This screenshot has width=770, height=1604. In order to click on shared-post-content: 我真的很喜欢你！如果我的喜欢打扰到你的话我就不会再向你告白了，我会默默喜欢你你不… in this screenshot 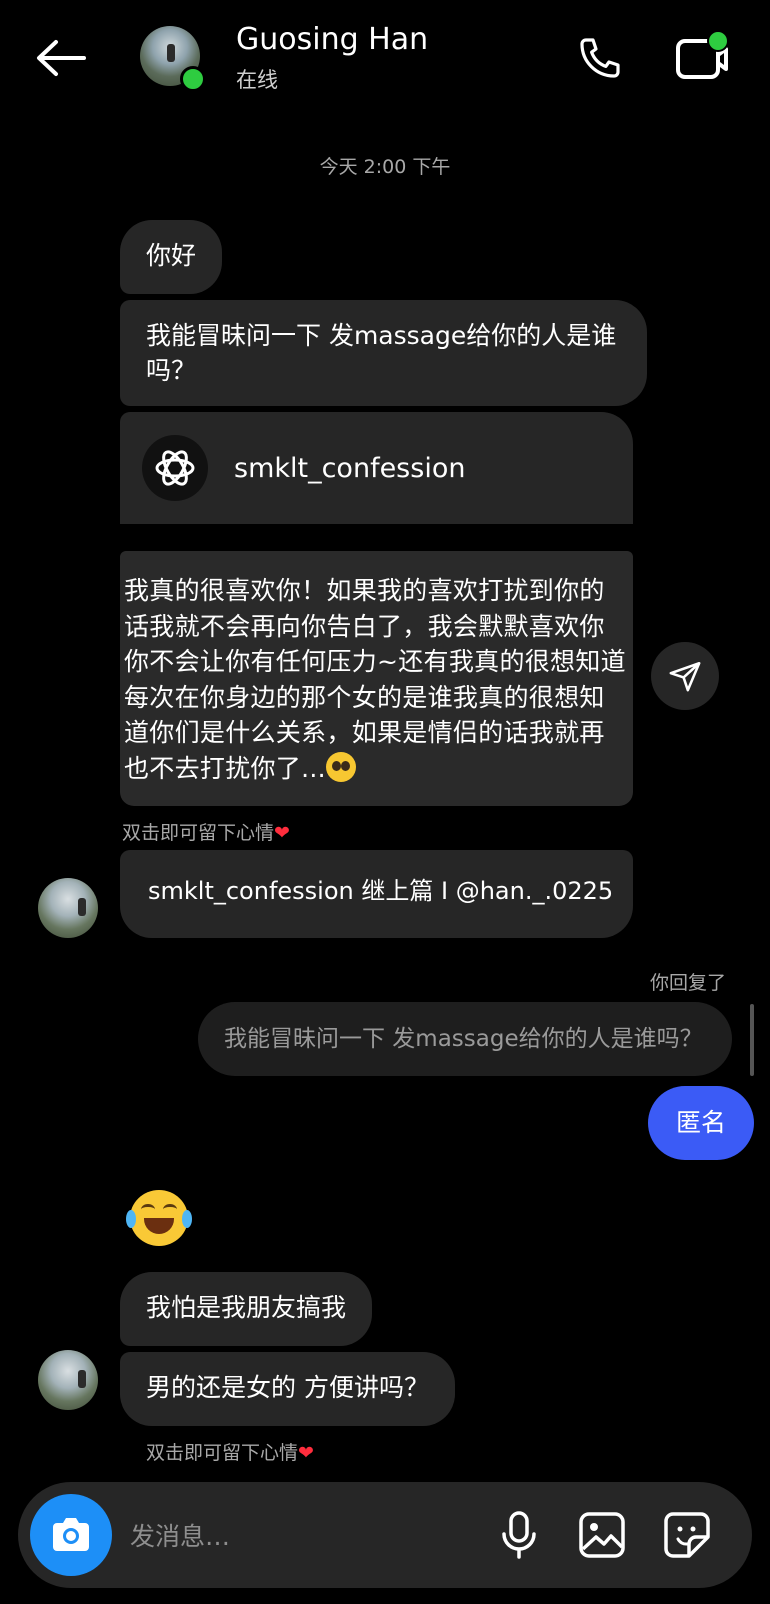, I will do `click(376, 678)`.